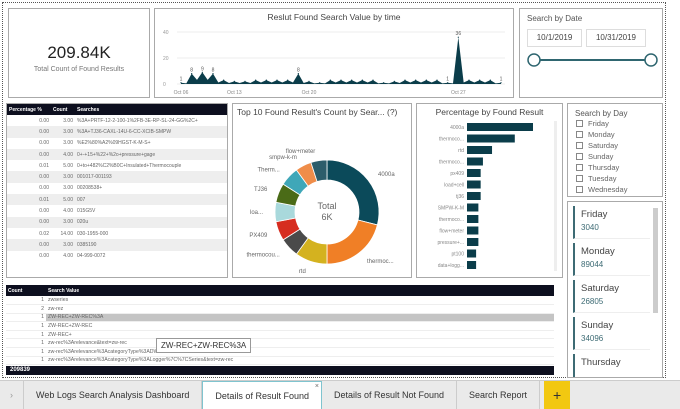 Image resolution: width=680 pixels, height=409 pixels. I want to click on table-row: 1 ZW-REC+ZW-REC%3A, so click(280, 318).